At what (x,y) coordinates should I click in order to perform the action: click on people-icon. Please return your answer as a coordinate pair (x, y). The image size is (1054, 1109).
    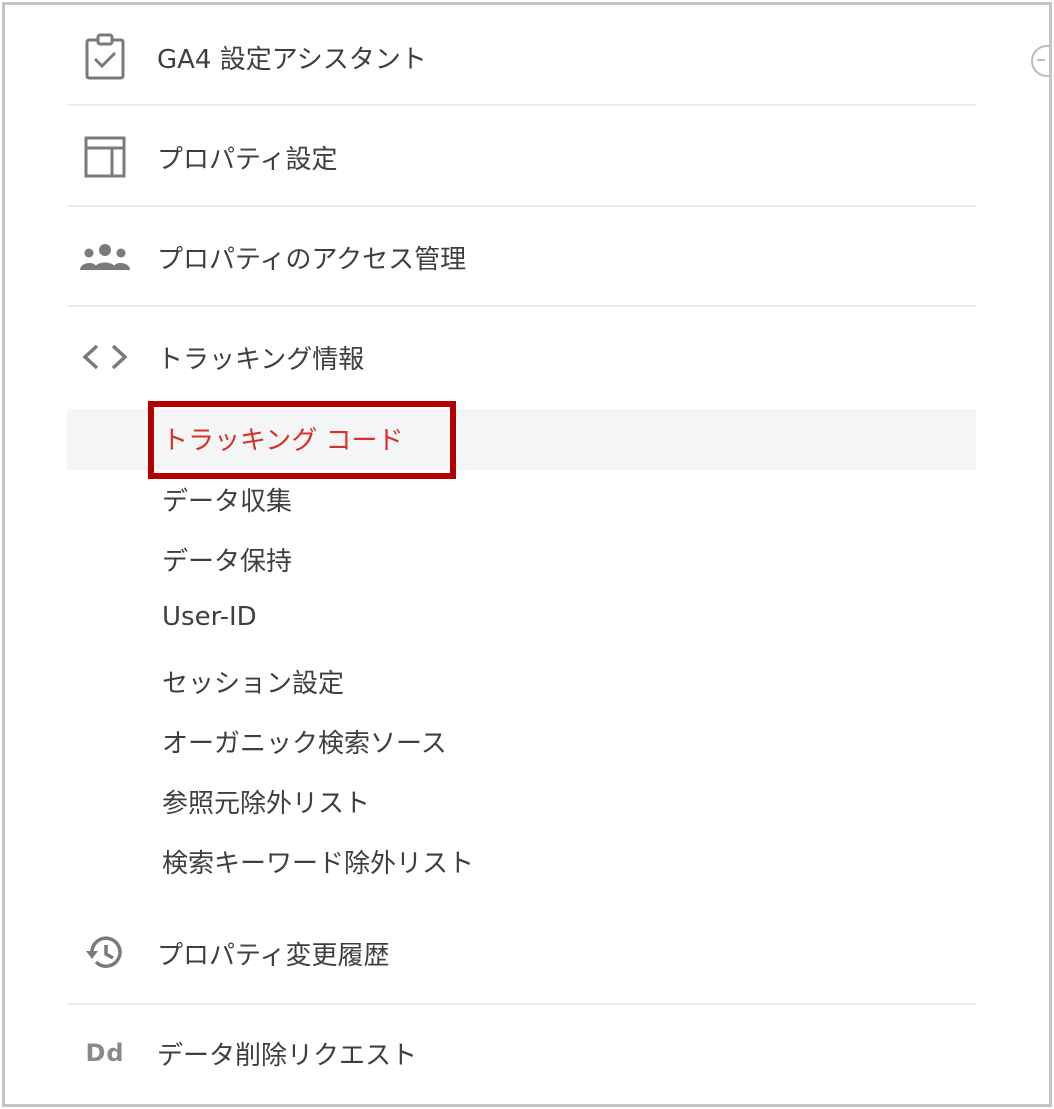
    Looking at the image, I should click on (105, 257).